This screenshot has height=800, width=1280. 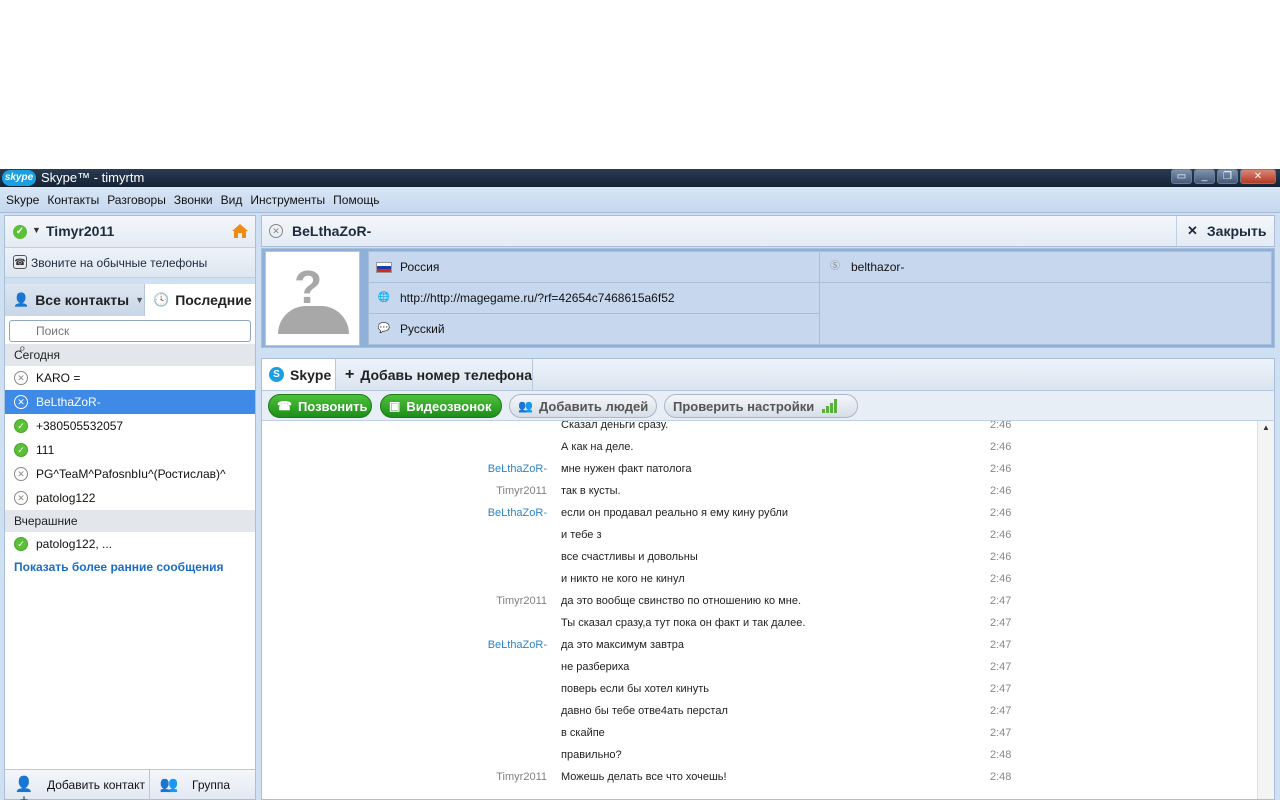 What do you see at coordinates (332, 231) in the screenshot?
I see `contact-name: BeLthaZoR-` at bounding box center [332, 231].